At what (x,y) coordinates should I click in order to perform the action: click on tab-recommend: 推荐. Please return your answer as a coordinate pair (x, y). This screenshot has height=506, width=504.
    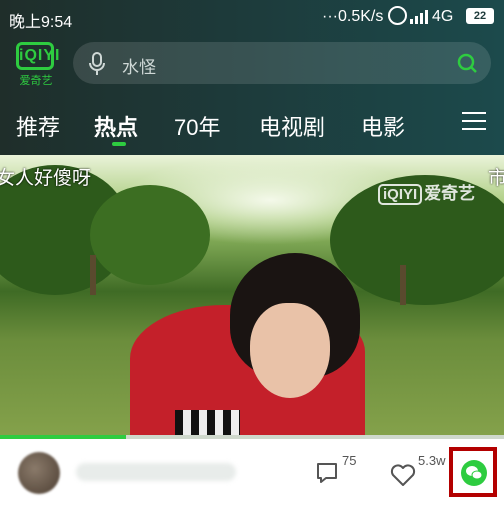
    Looking at the image, I should click on (38, 126).